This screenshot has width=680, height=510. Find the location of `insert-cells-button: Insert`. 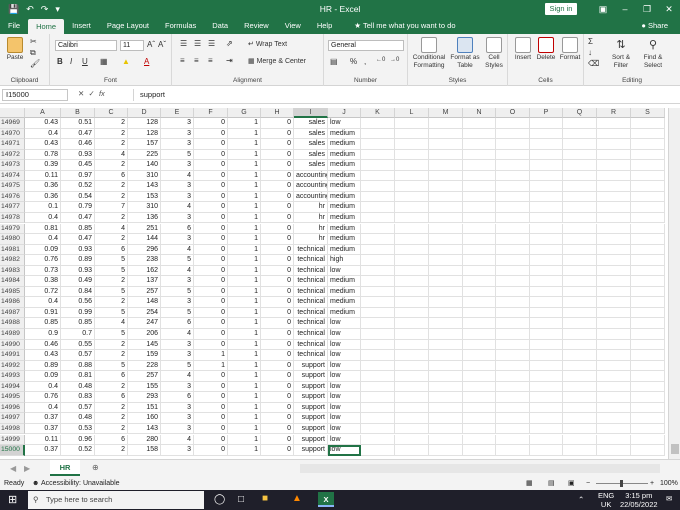

insert-cells-button: Insert is located at coordinates (523, 49).